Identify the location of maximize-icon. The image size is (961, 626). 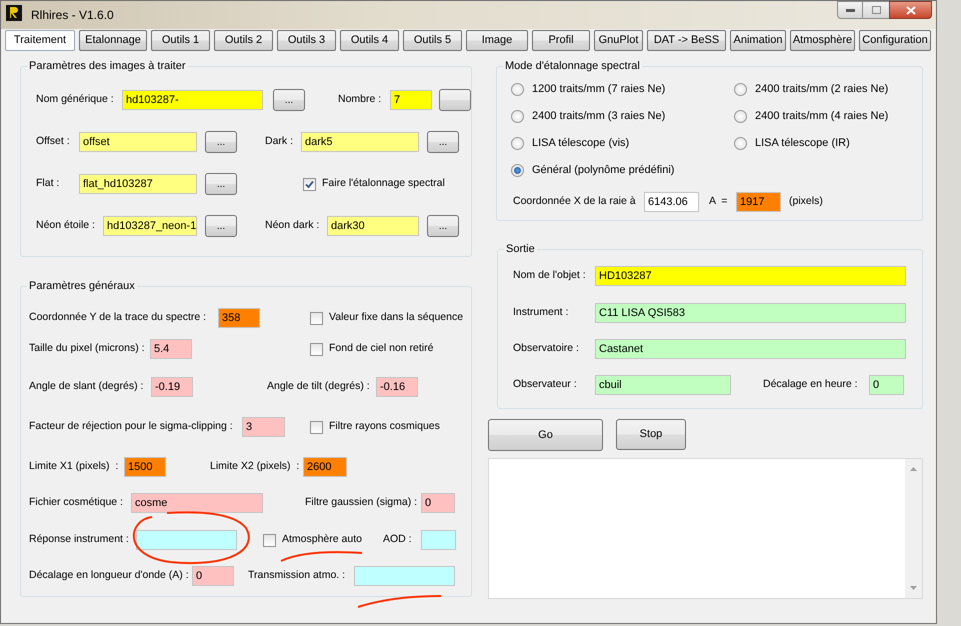
(876, 10).